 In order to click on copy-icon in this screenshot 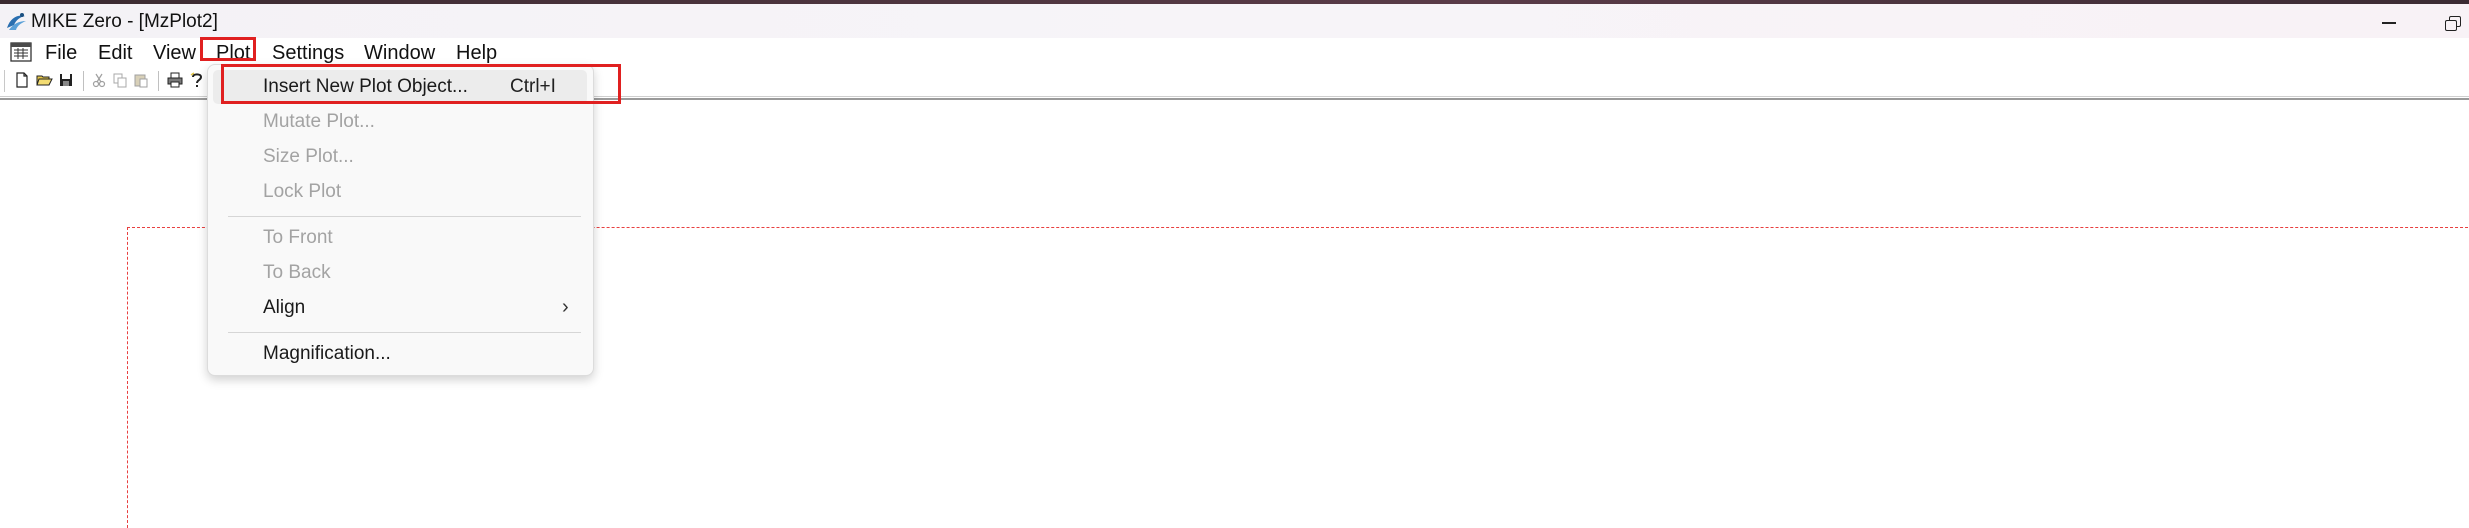, I will do `click(120, 80)`.